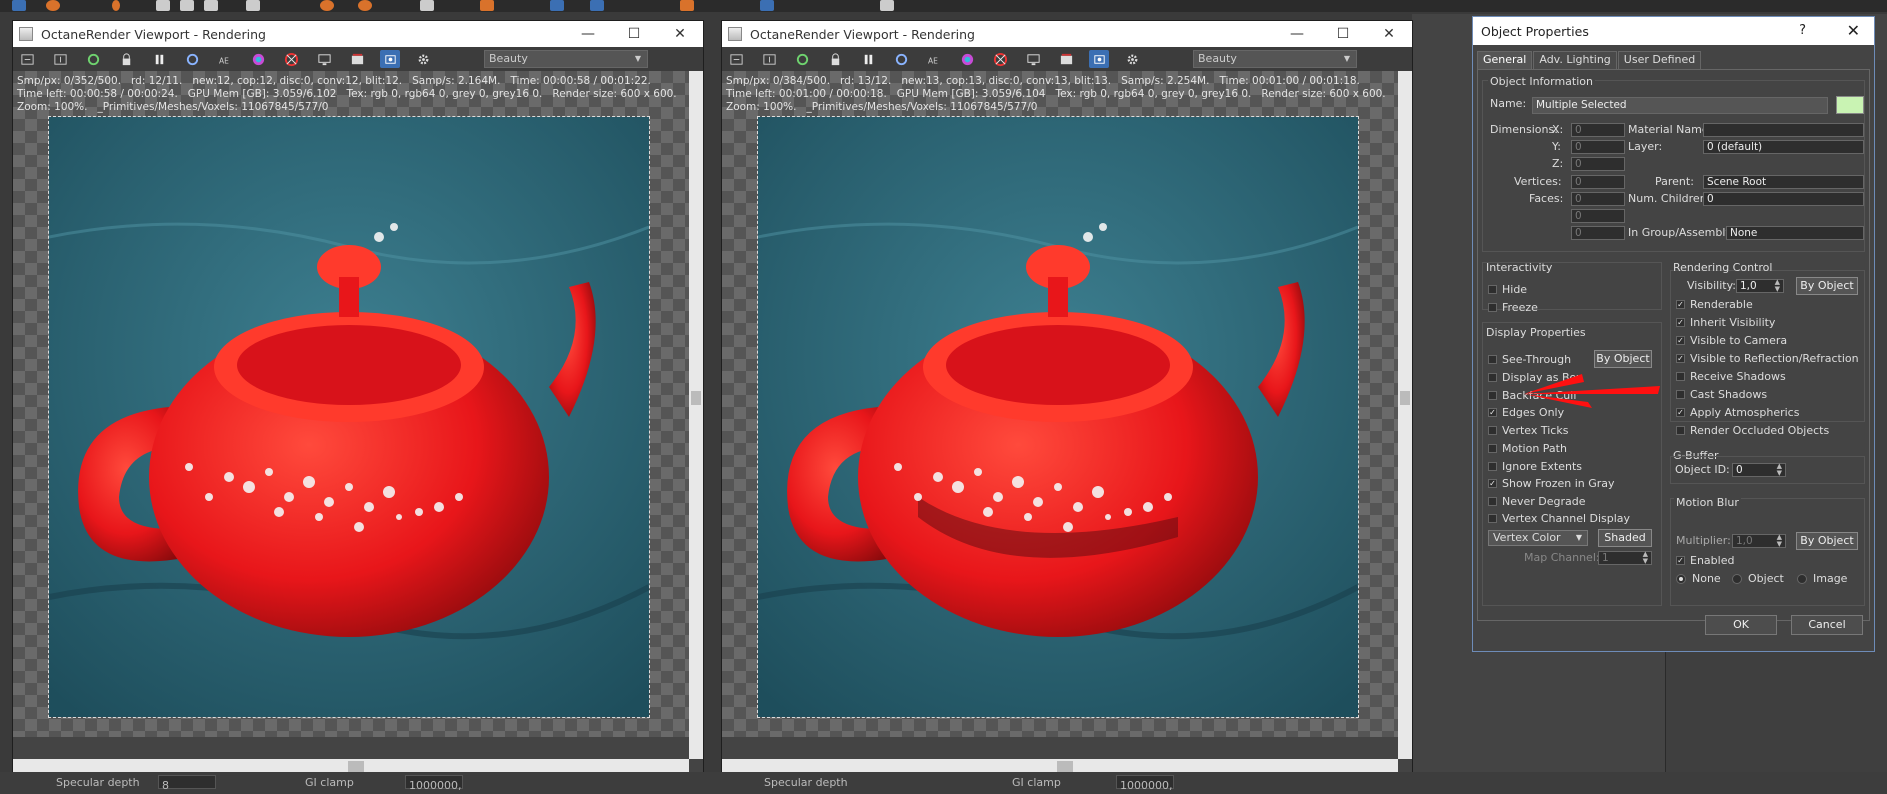 This screenshot has width=1887, height=794. What do you see at coordinates (1760, 286) in the screenshot?
I see `visibility-spinner: 1,0 ▲ ▼` at bounding box center [1760, 286].